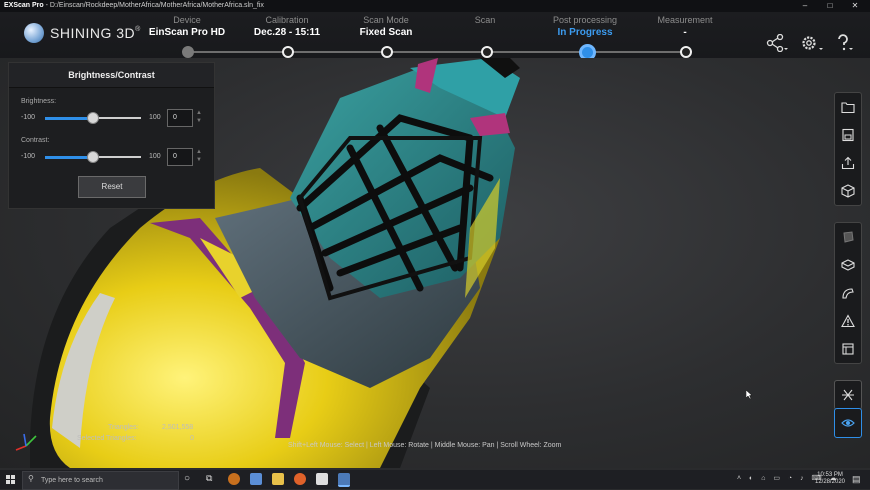  What do you see at coordinates (180, 118) in the screenshot?
I see `brightness-input: 0` at bounding box center [180, 118].